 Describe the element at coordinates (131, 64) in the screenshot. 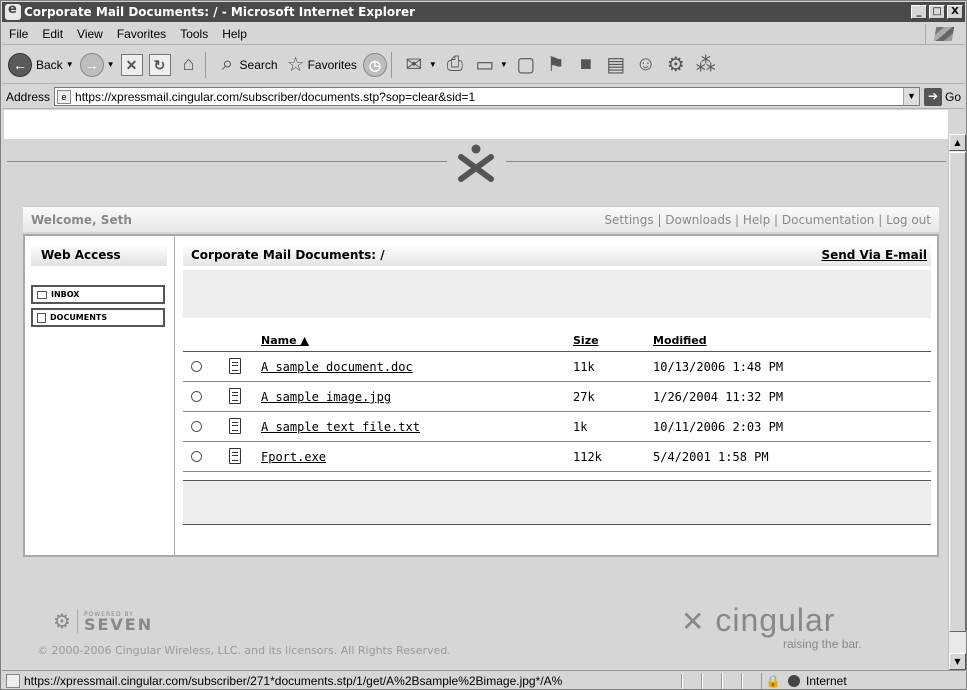

I see `stop-icon: ✕` at that location.